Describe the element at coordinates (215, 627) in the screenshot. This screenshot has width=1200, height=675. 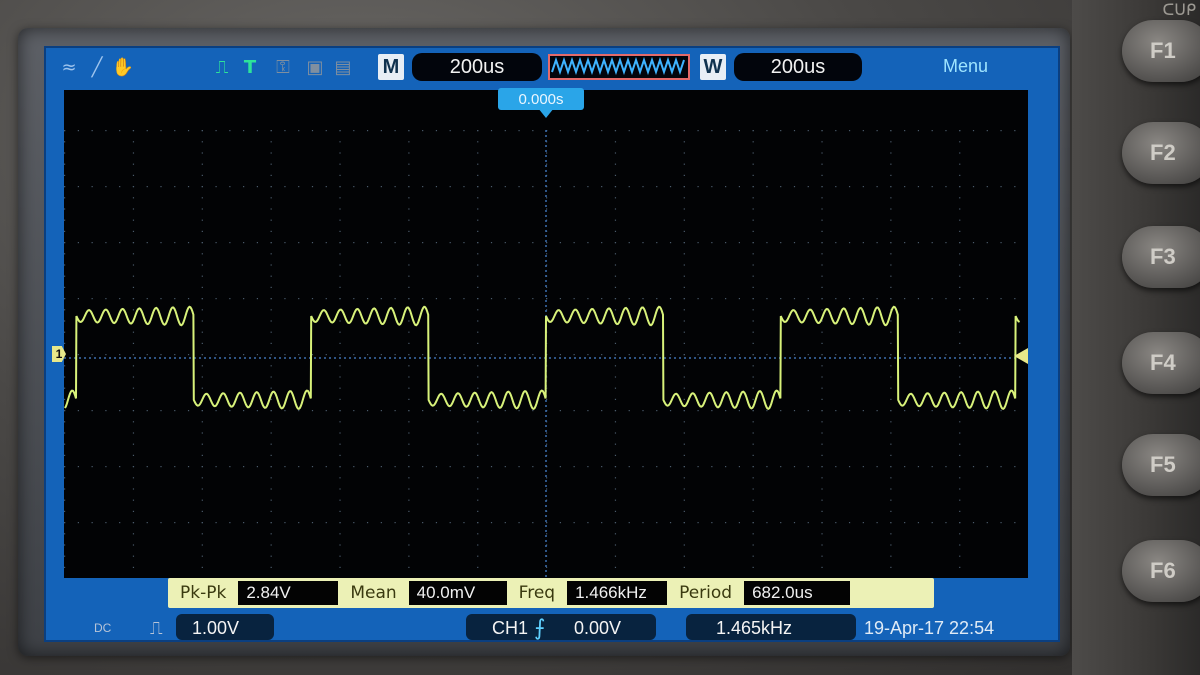
I see `channel-scale: 1.00V` at that location.